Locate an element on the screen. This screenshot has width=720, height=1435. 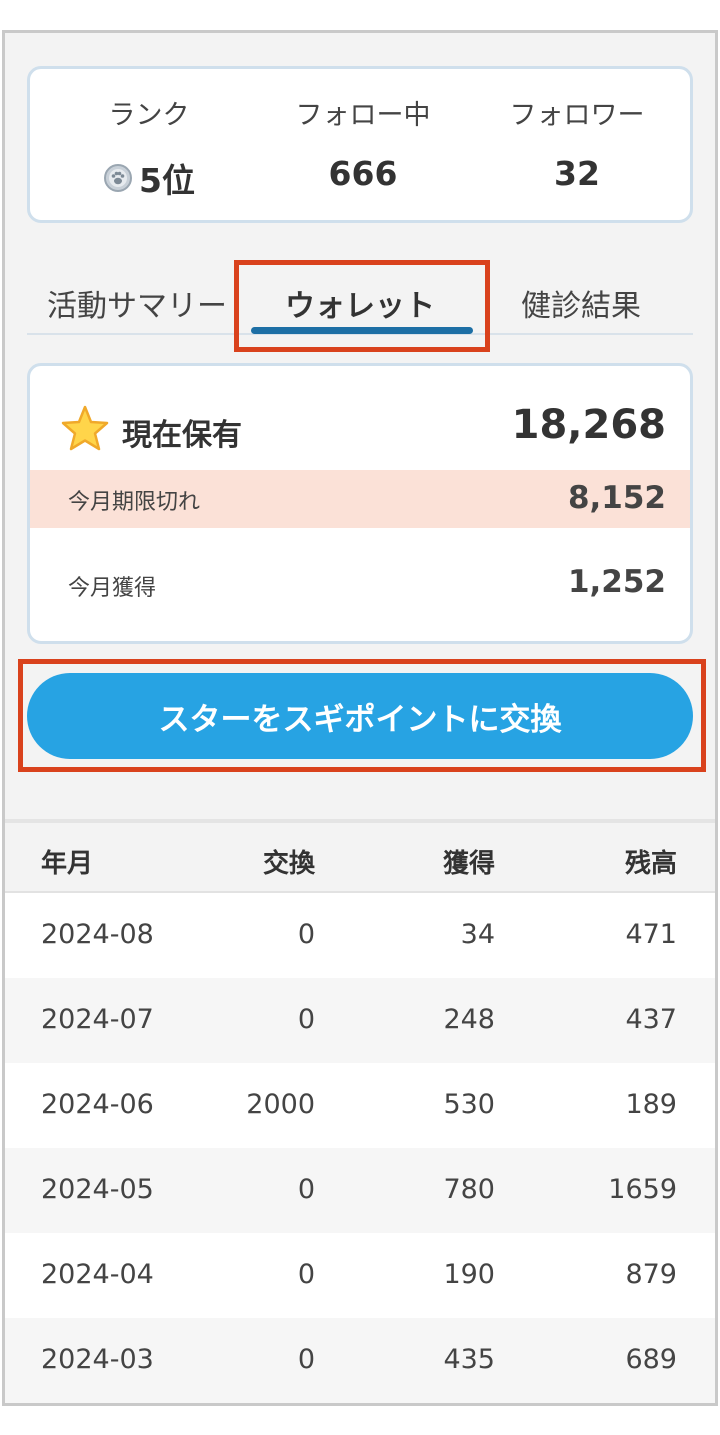
table-header: 年月 交換 獲得 残高 is located at coordinates (360, 858).